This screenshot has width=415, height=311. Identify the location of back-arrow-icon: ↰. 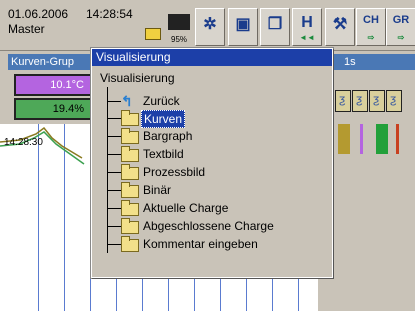
(127, 101).